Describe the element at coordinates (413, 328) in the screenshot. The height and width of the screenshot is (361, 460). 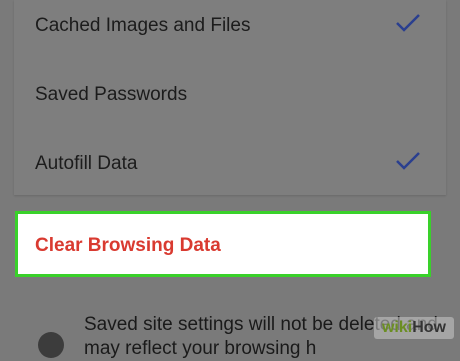
I see `wikihow-watermark: wikiHow` at that location.